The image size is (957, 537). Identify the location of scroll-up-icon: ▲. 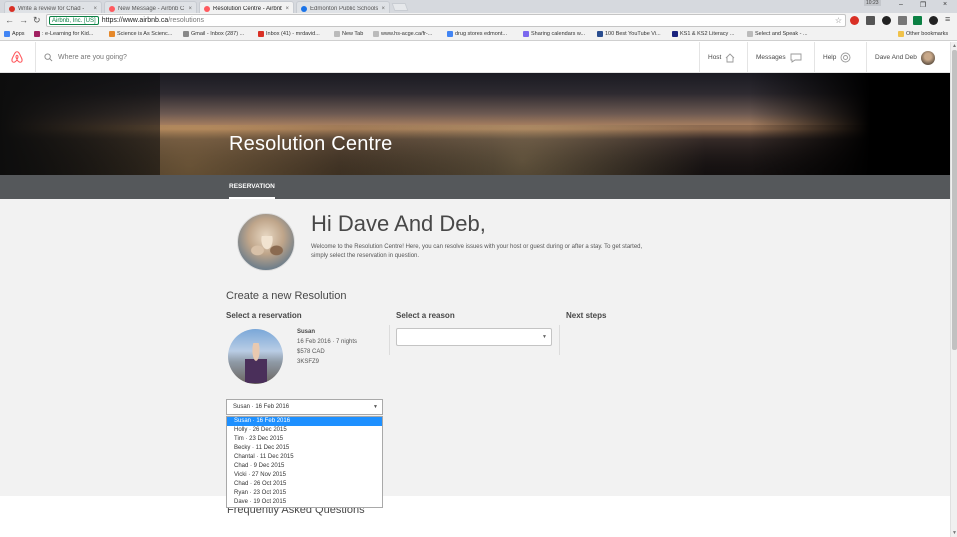
(954, 46).